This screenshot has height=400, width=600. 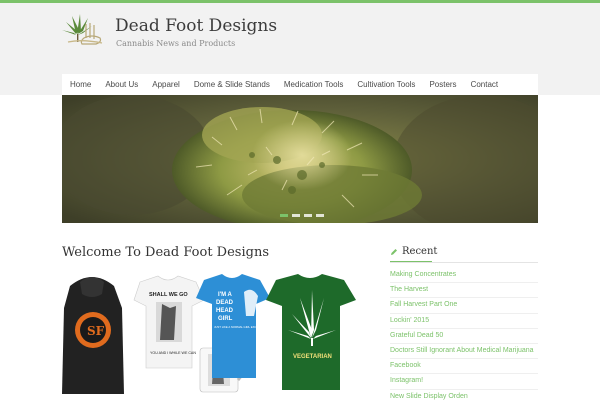 What do you see at coordinates (196, 26) in the screenshot?
I see `site-title: Dead Foot Designs` at bounding box center [196, 26].